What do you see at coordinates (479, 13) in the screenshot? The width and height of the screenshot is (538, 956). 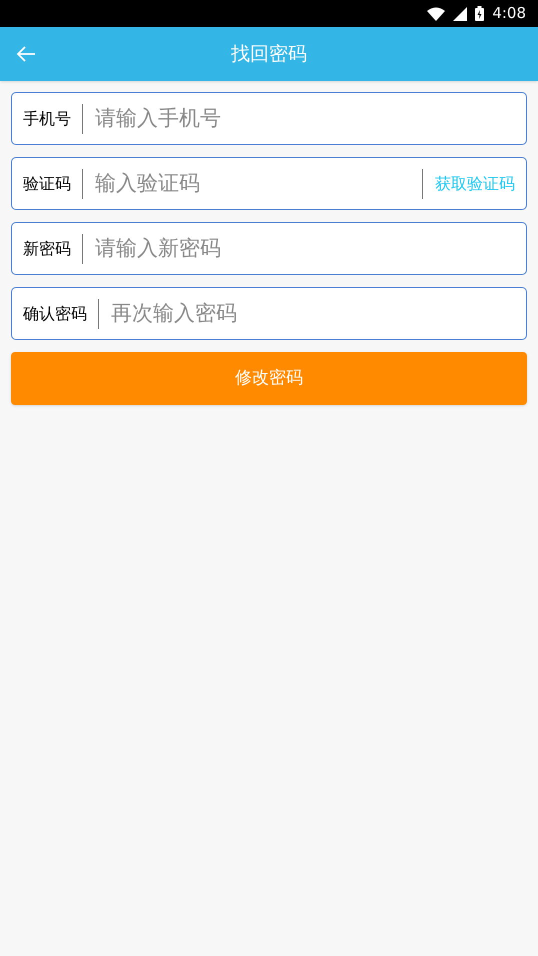 I see `battery-icon` at bounding box center [479, 13].